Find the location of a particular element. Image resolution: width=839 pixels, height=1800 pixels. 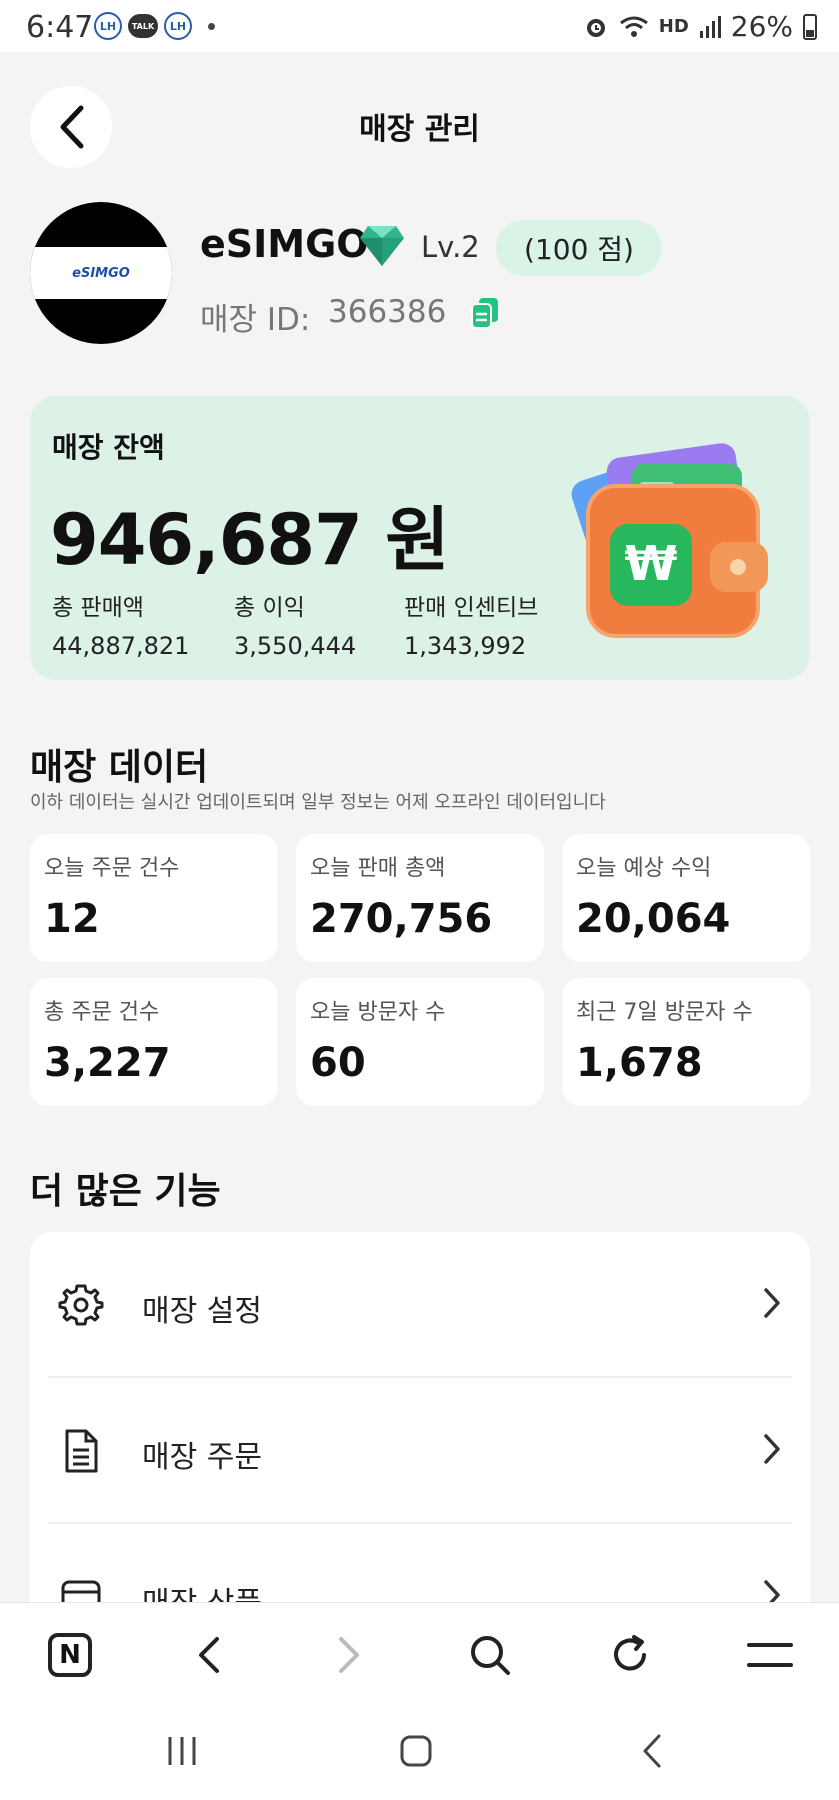

arrow-left-icon is located at coordinates (209, 1655).